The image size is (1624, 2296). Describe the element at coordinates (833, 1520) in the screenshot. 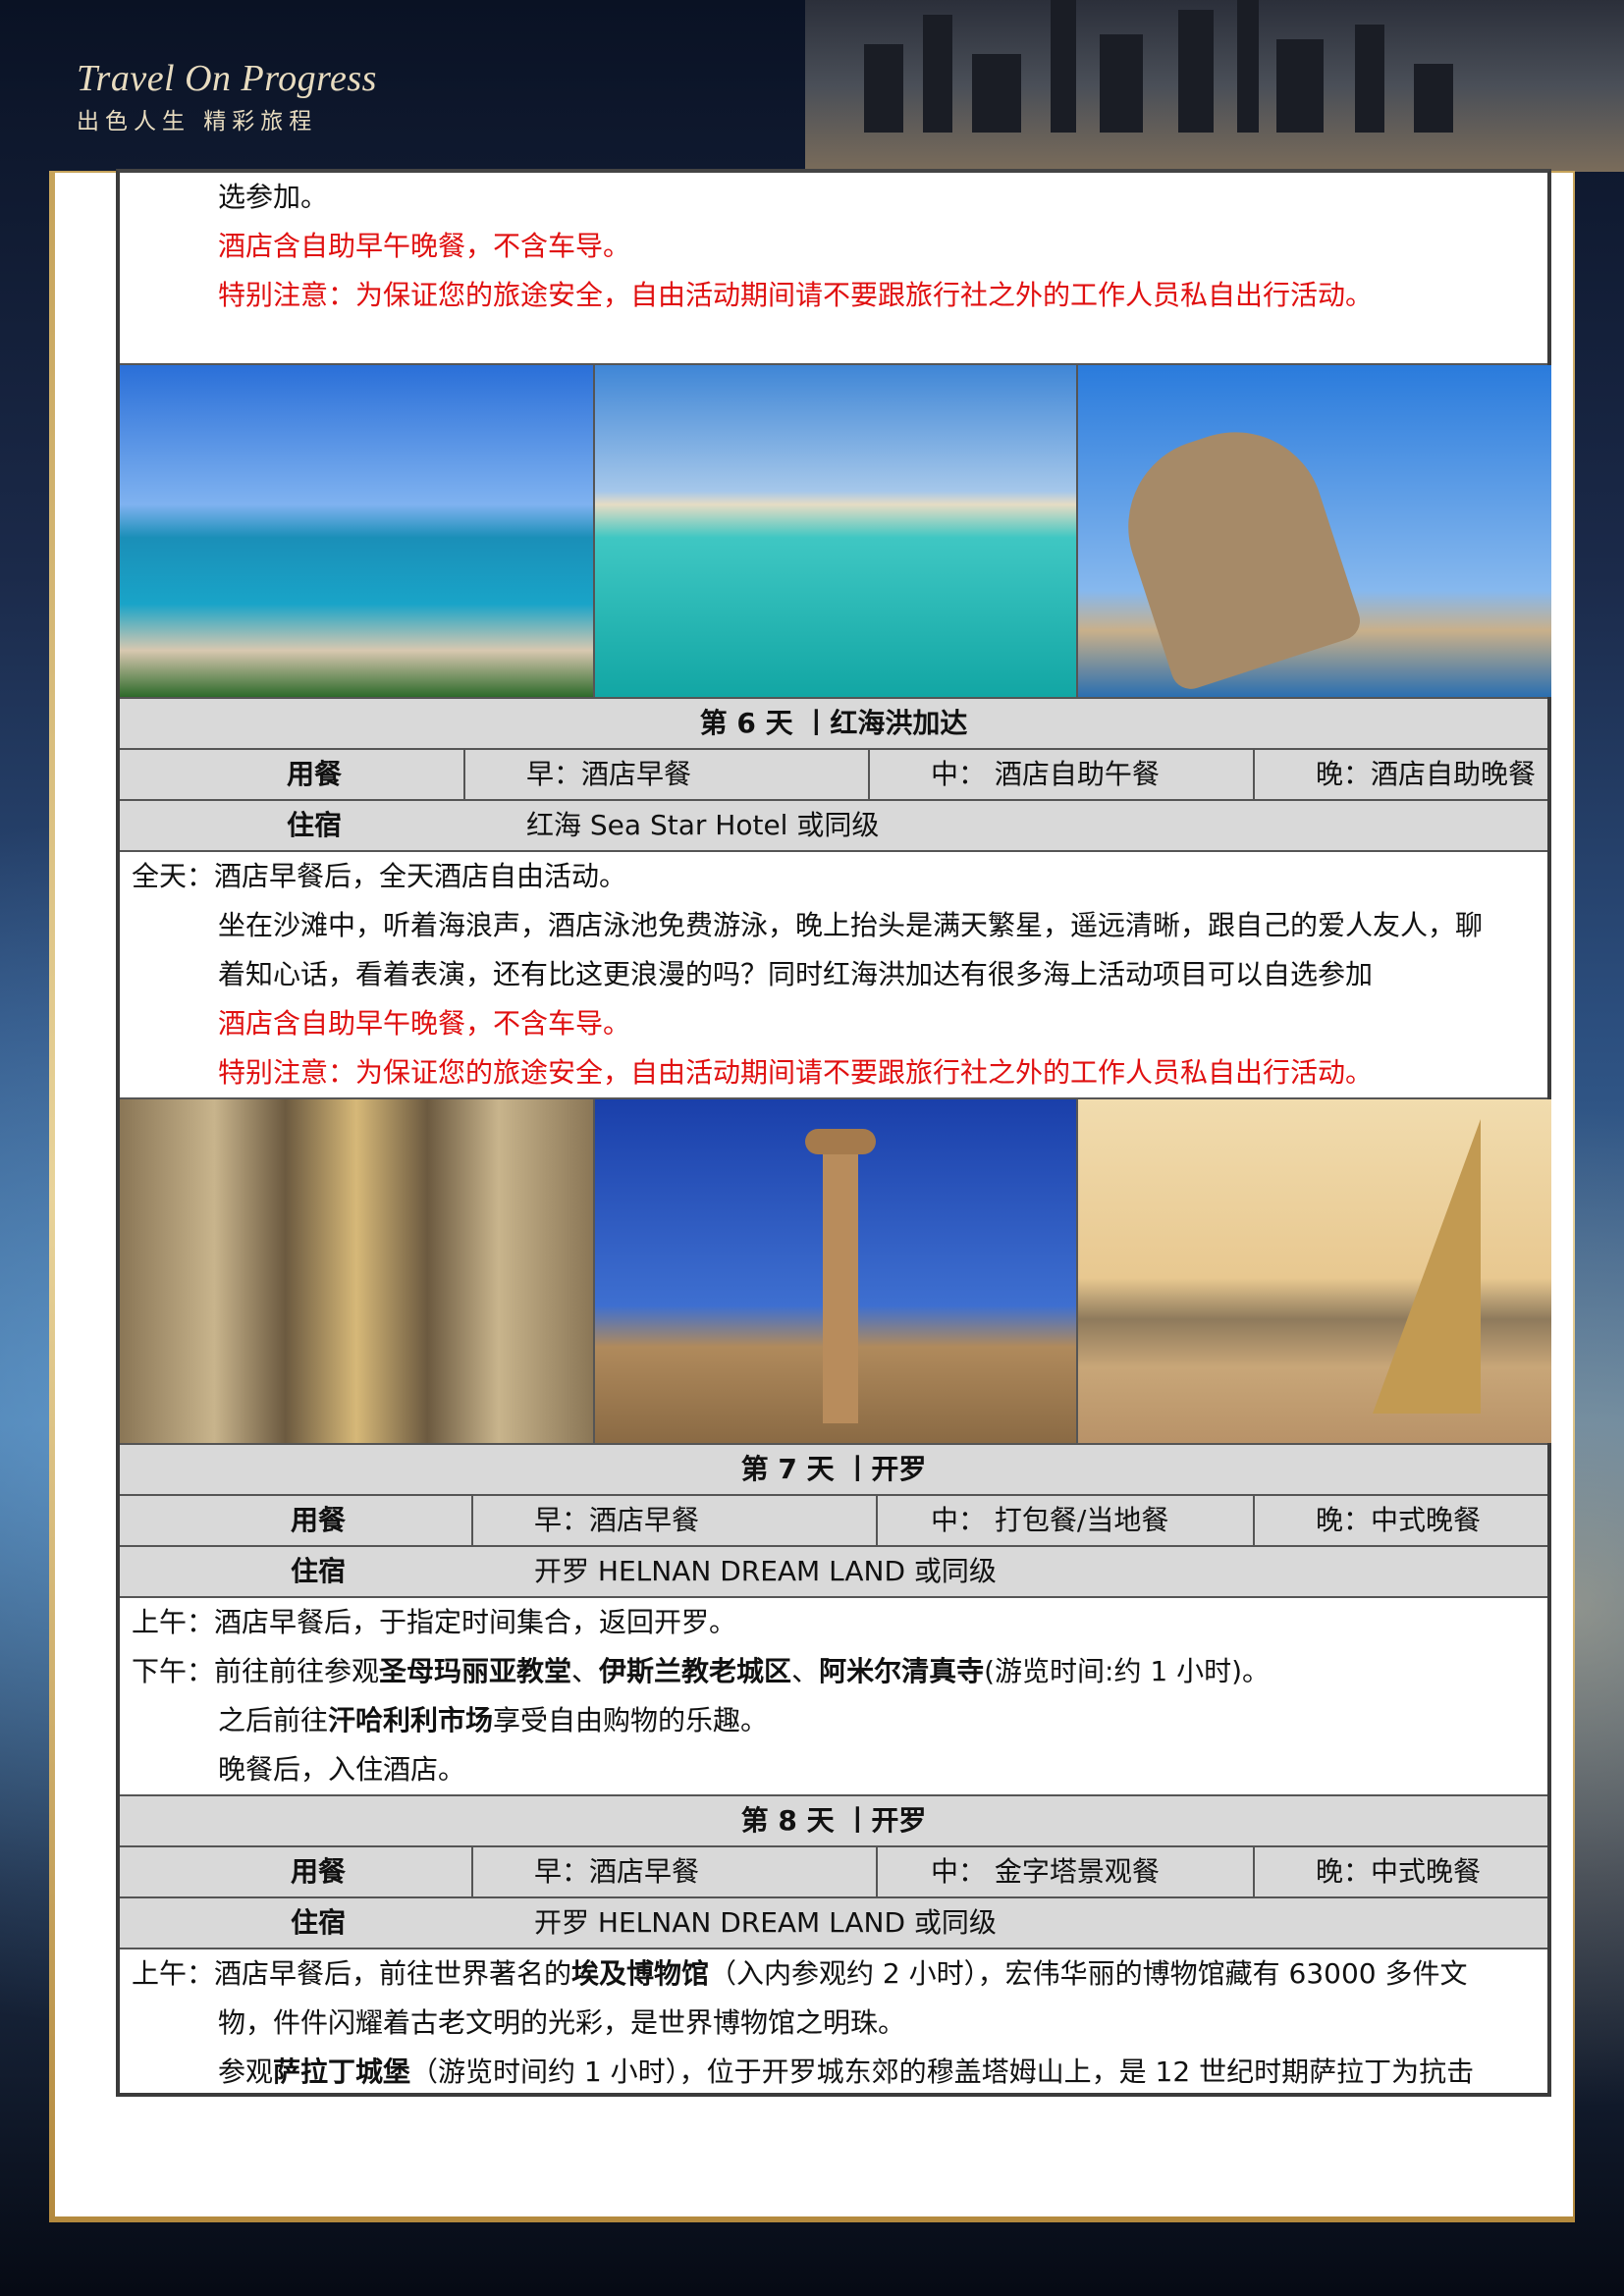

I see `day7-meals-row: 用餐 早：酒店早餐 中： 打包餐/当地餐 晚：中式晚餐` at that location.